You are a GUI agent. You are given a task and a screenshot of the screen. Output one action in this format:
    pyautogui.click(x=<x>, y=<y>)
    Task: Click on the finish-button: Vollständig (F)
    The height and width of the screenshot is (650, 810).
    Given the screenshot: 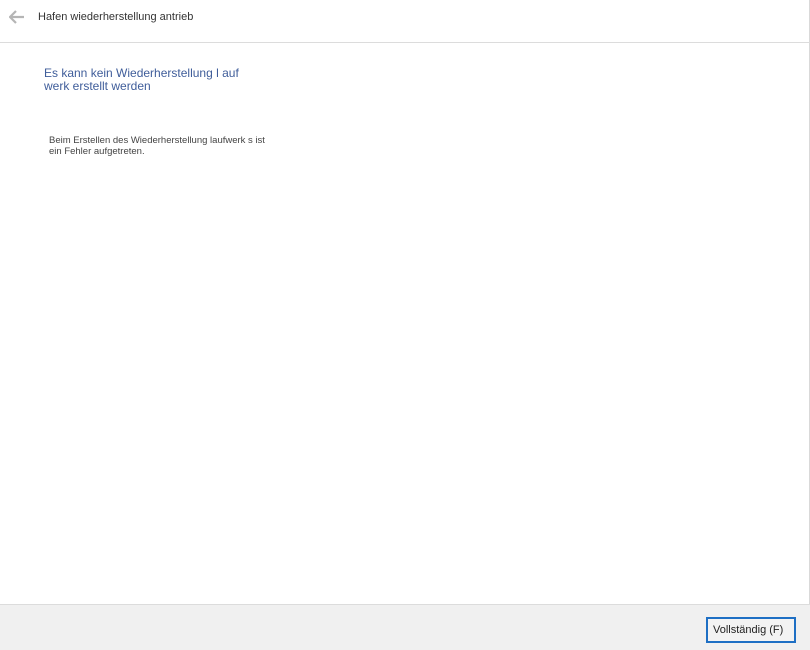 What is the action you would take?
    pyautogui.click(x=751, y=630)
    